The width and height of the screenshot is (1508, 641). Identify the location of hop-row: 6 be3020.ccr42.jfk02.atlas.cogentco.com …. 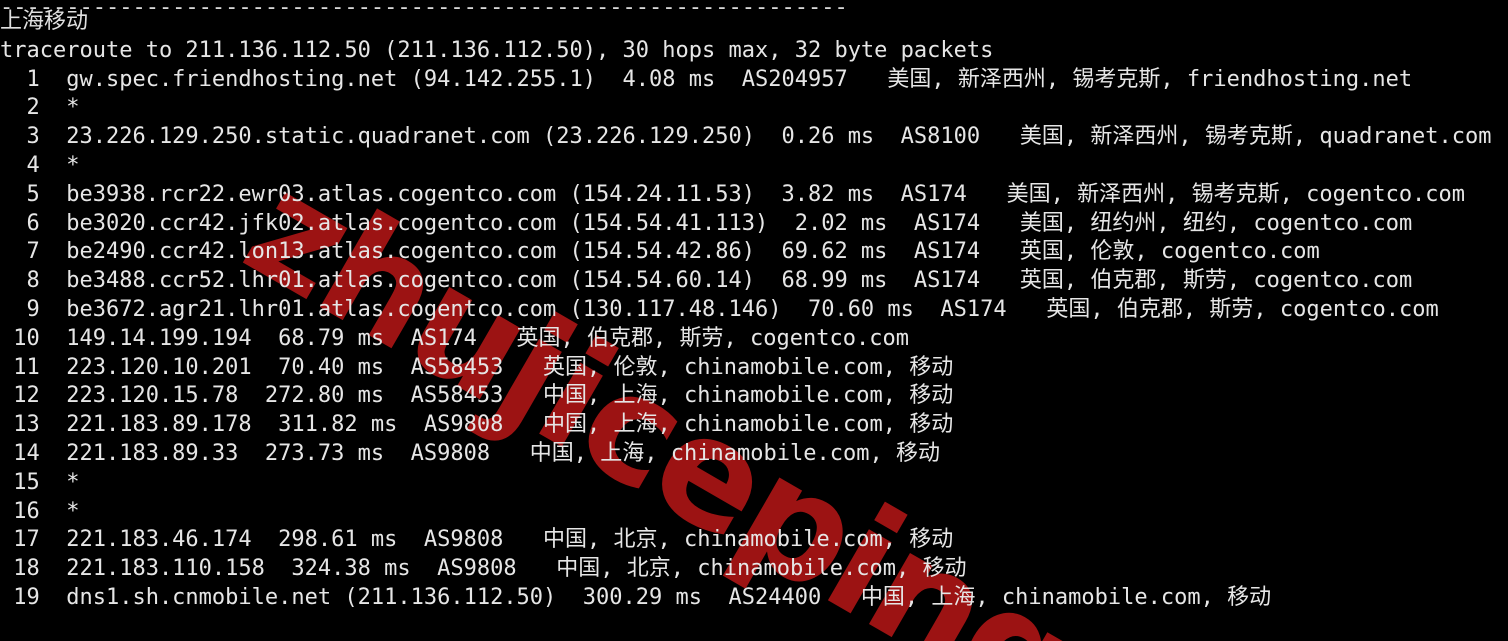
(706, 223).